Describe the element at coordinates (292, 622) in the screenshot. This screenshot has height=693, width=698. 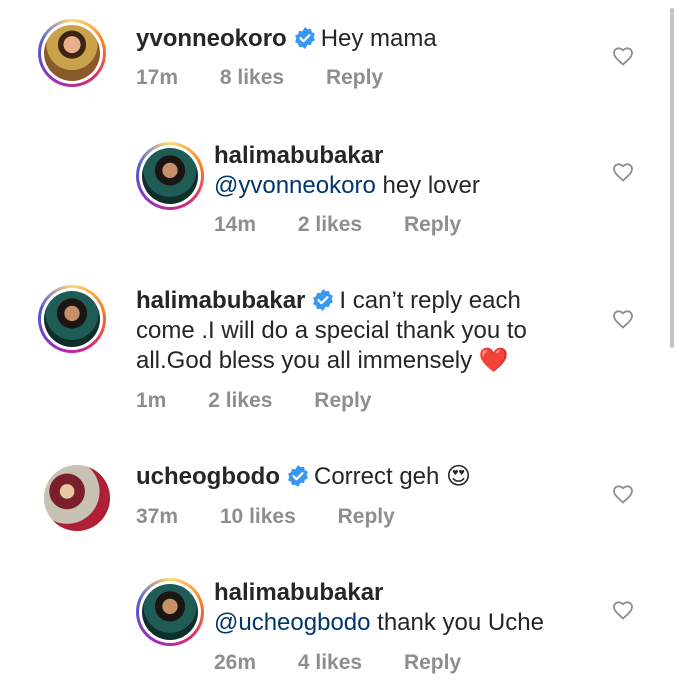
I see `mention-link: @ucheogbodo` at that location.